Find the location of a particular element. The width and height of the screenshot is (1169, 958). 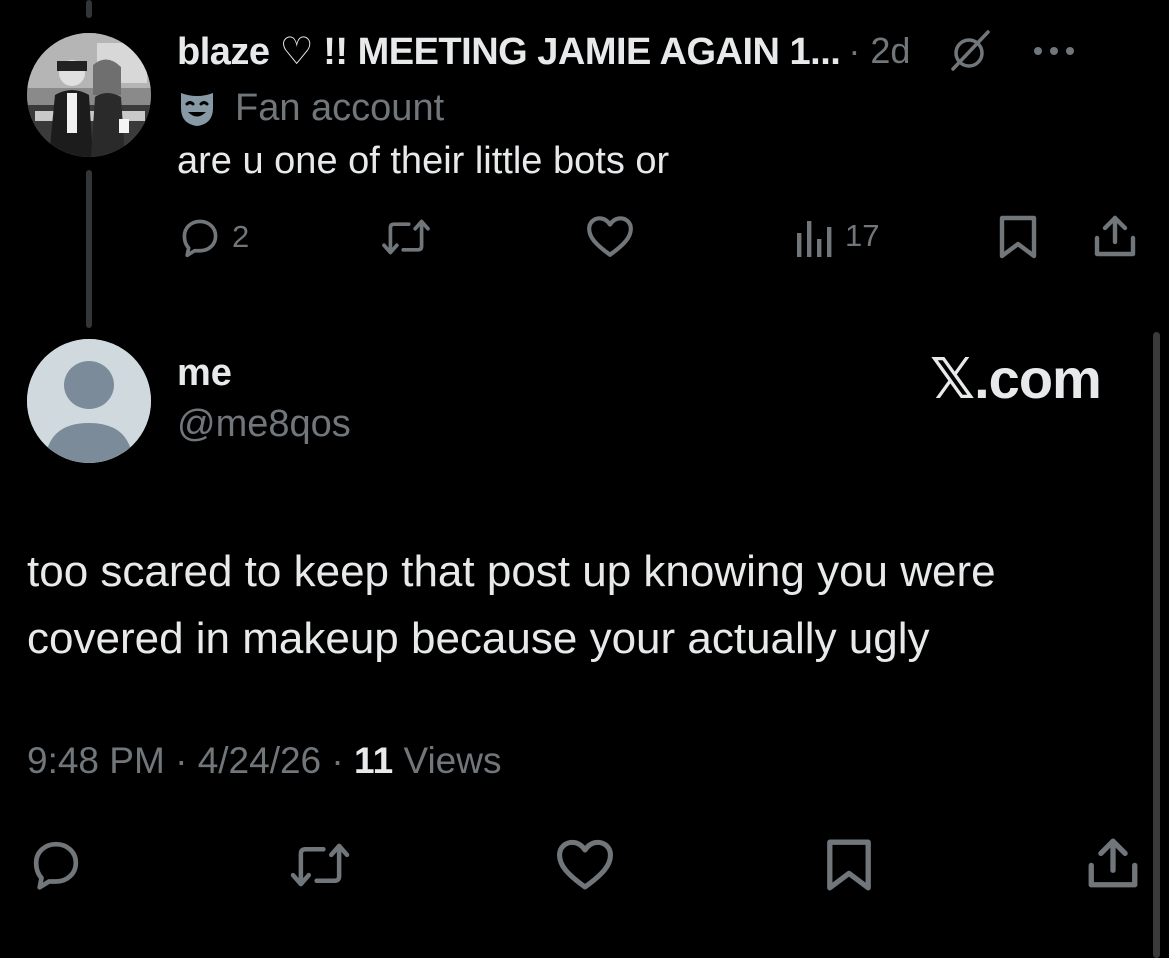

more-icon is located at coordinates (1054, 51).